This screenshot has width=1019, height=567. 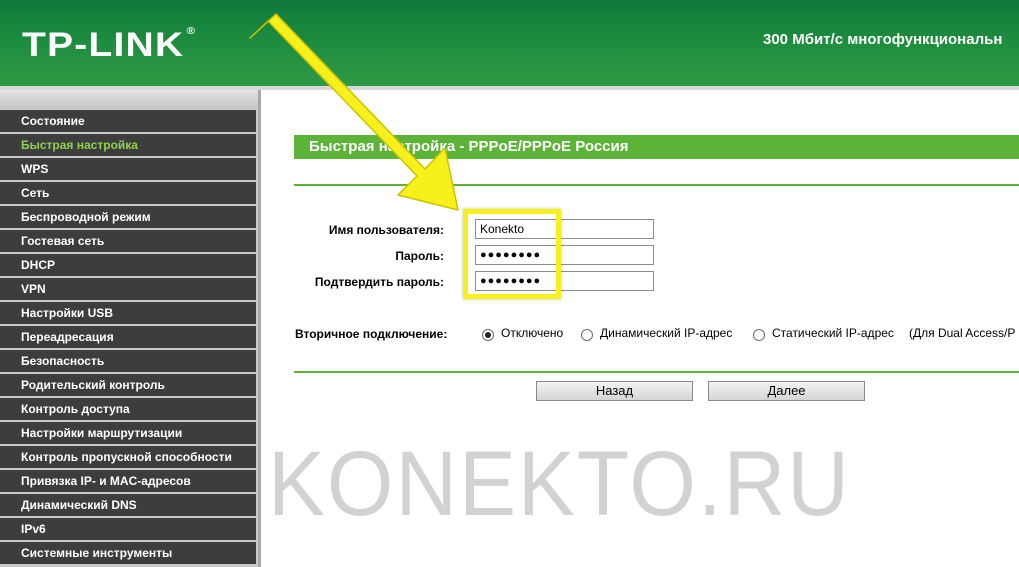 I want to click on sidebar-item-bandwidth-control: Контроль пропускной способности, so click(x=128, y=457).